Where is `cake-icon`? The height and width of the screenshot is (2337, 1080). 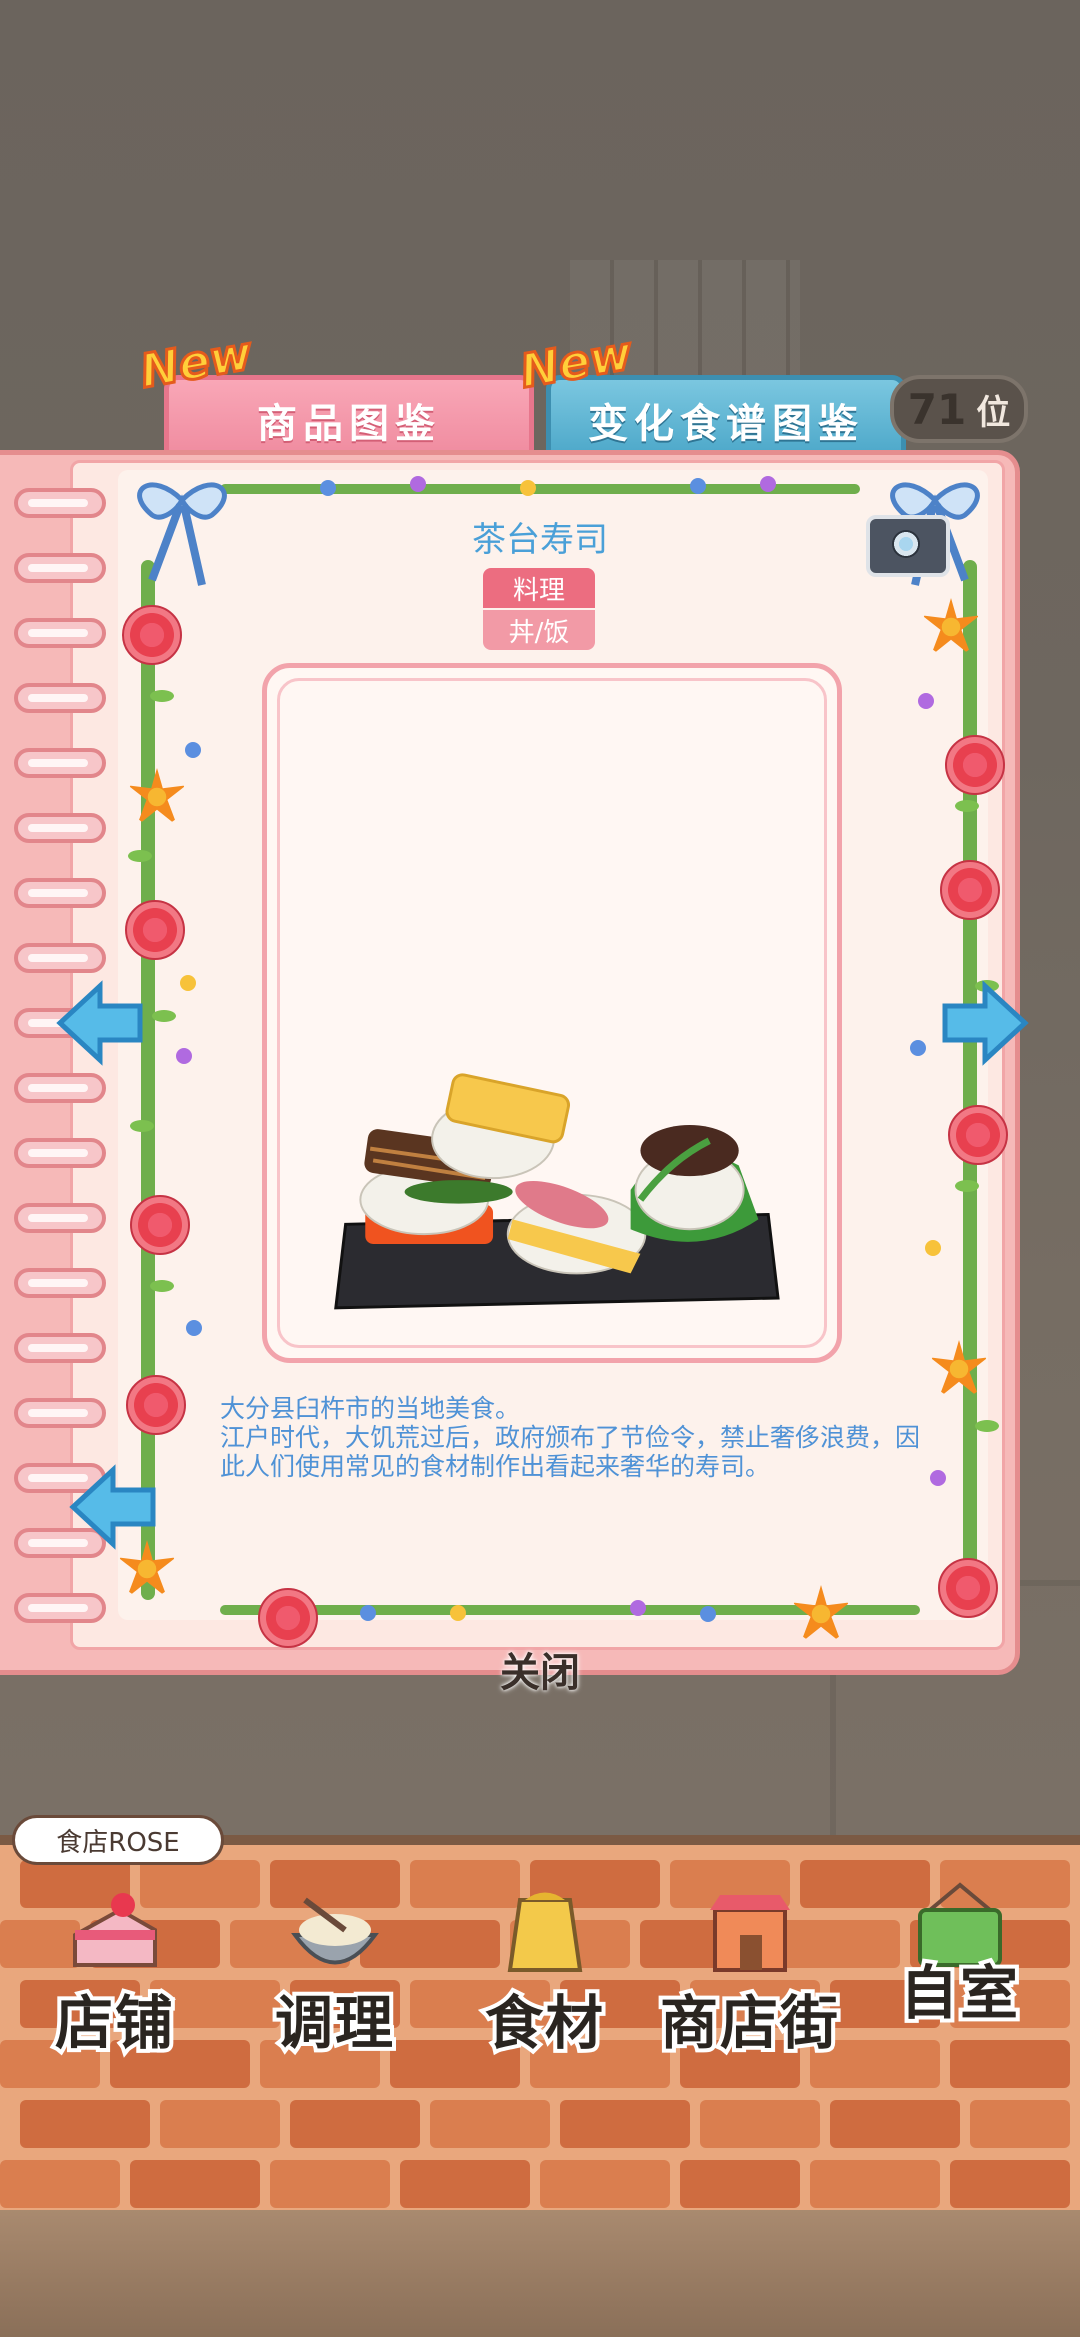
cake-icon is located at coordinates (115, 1930).